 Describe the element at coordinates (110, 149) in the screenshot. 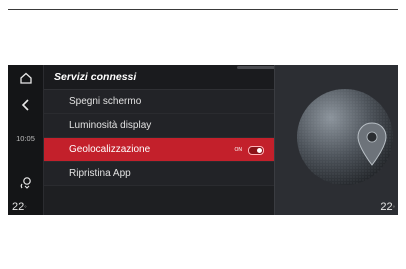

I see `menu-item-label: Geolocalizzazione` at that location.